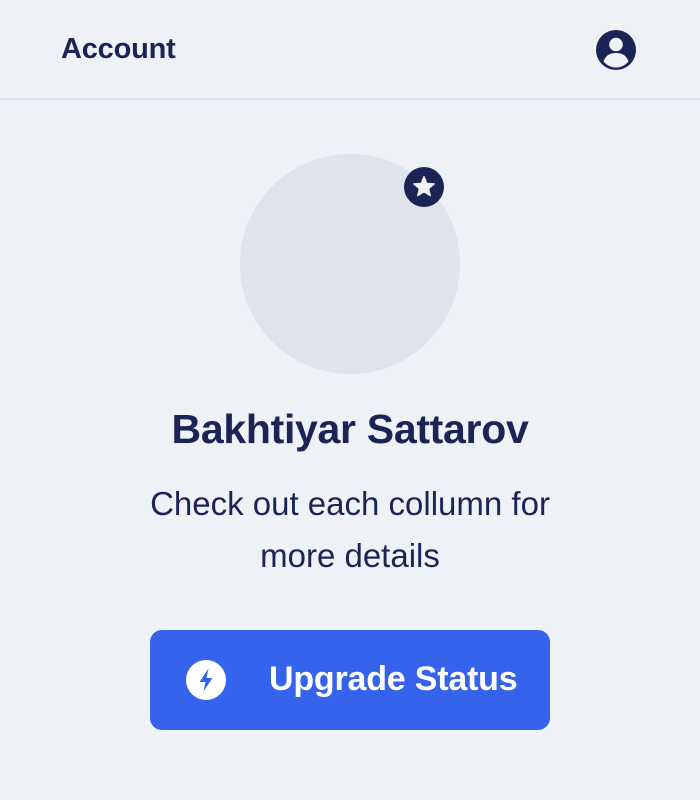  Describe the element at coordinates (616, 50) in the screenshot. I see `account-circle-icon` at that location.